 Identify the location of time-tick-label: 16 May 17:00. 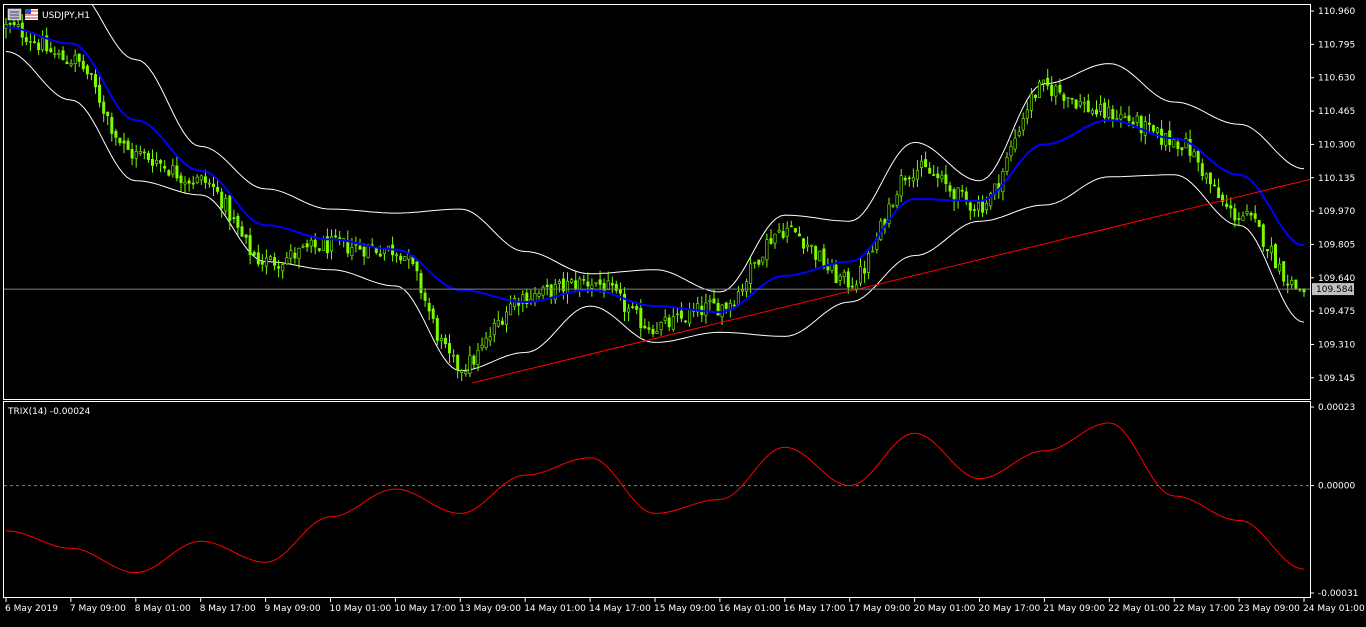
(815, 609).